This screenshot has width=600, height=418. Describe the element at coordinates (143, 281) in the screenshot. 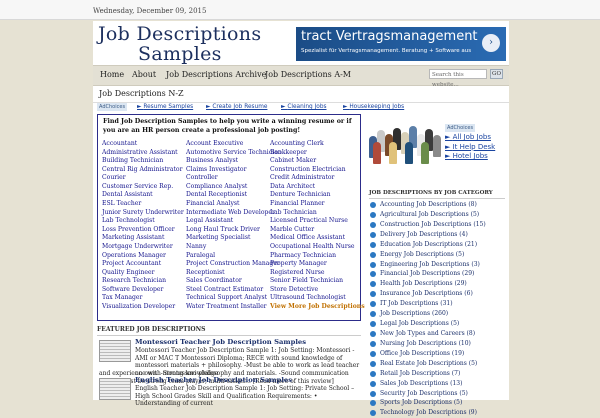

I see `job-link: Research Technician` at that location.